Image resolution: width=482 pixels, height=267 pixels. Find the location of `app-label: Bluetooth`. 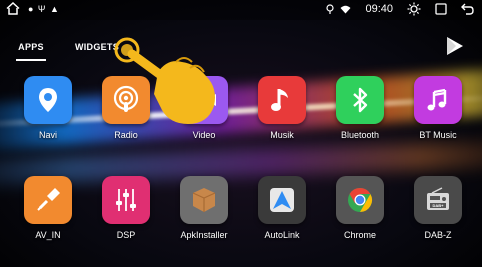

app-label: Bluetooth is located at coordinates (360, 135).